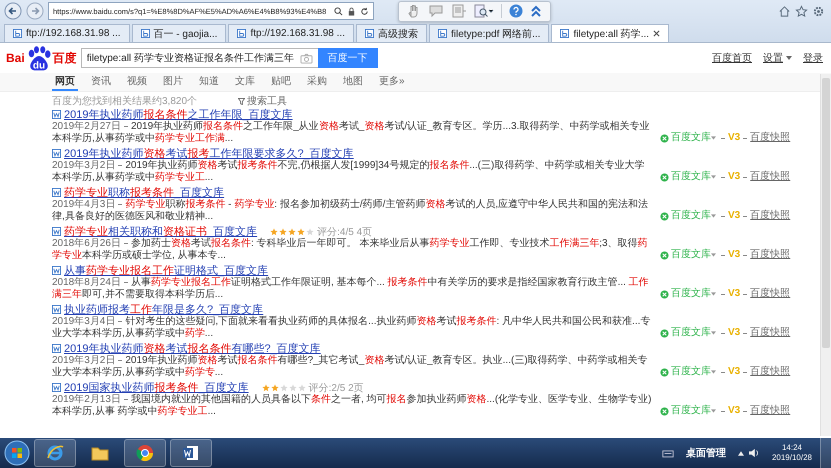 Image resolution: width=831 pixels, height=468 pixels. What do you see at coordinates (391, 33) in the screenshot?
I see `browser-tab: 高级搜索` at bounding box center [391, 33].